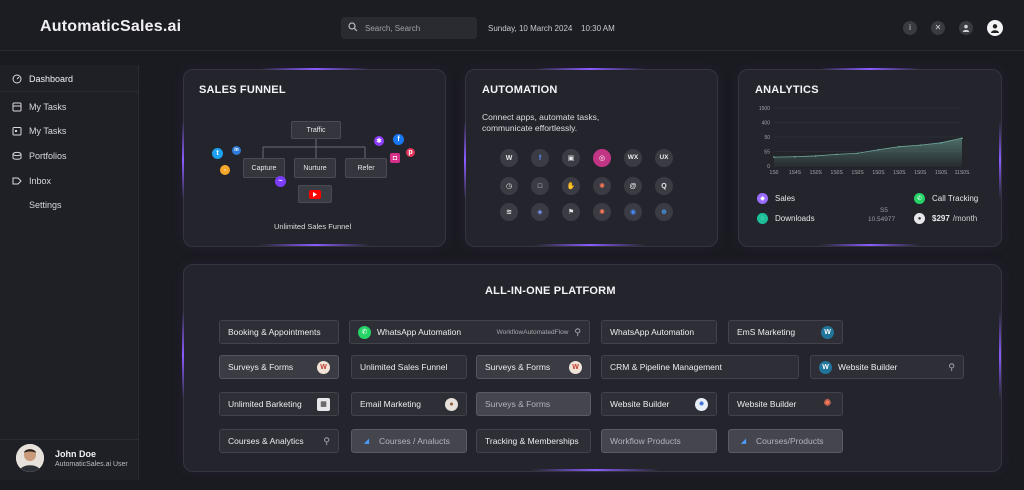 The image size is (1024, 490). Describe the element at coordinates (225, 170) in the screenshot. I see `snap-icon: ◦` at that location.